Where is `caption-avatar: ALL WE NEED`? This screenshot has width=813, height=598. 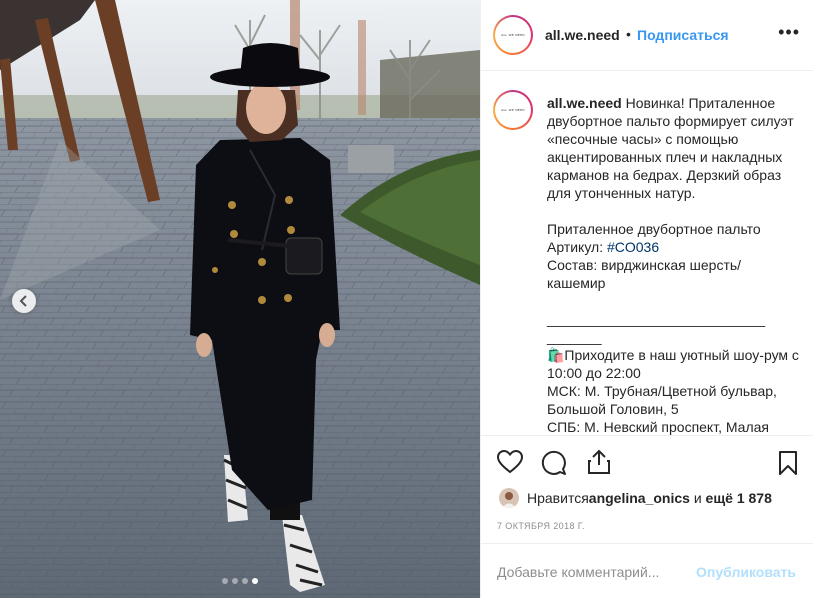
caption-avatar: ALL WE NEED is located at coordinates (513, 110).